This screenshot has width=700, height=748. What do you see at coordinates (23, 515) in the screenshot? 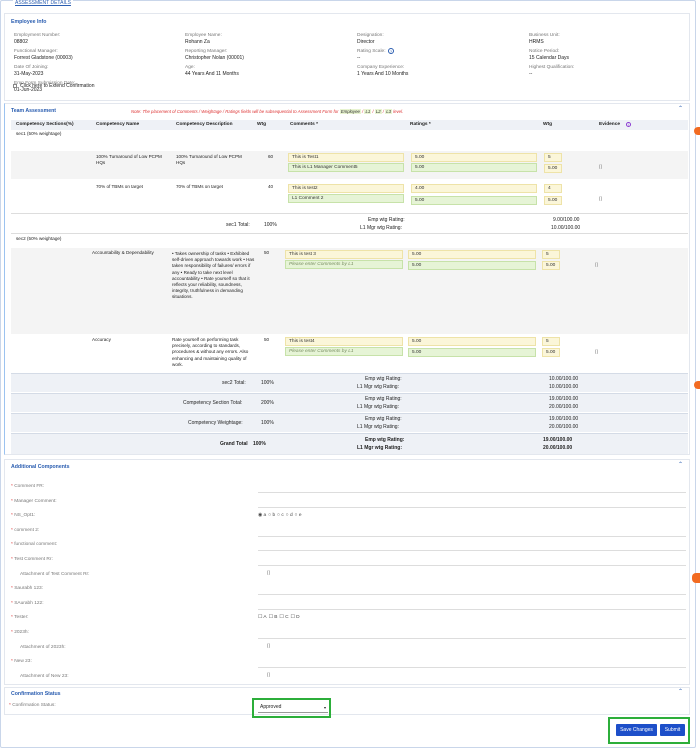
I see `additional-field-label: * NS_Opt1:` at bounding box center [23, 515].